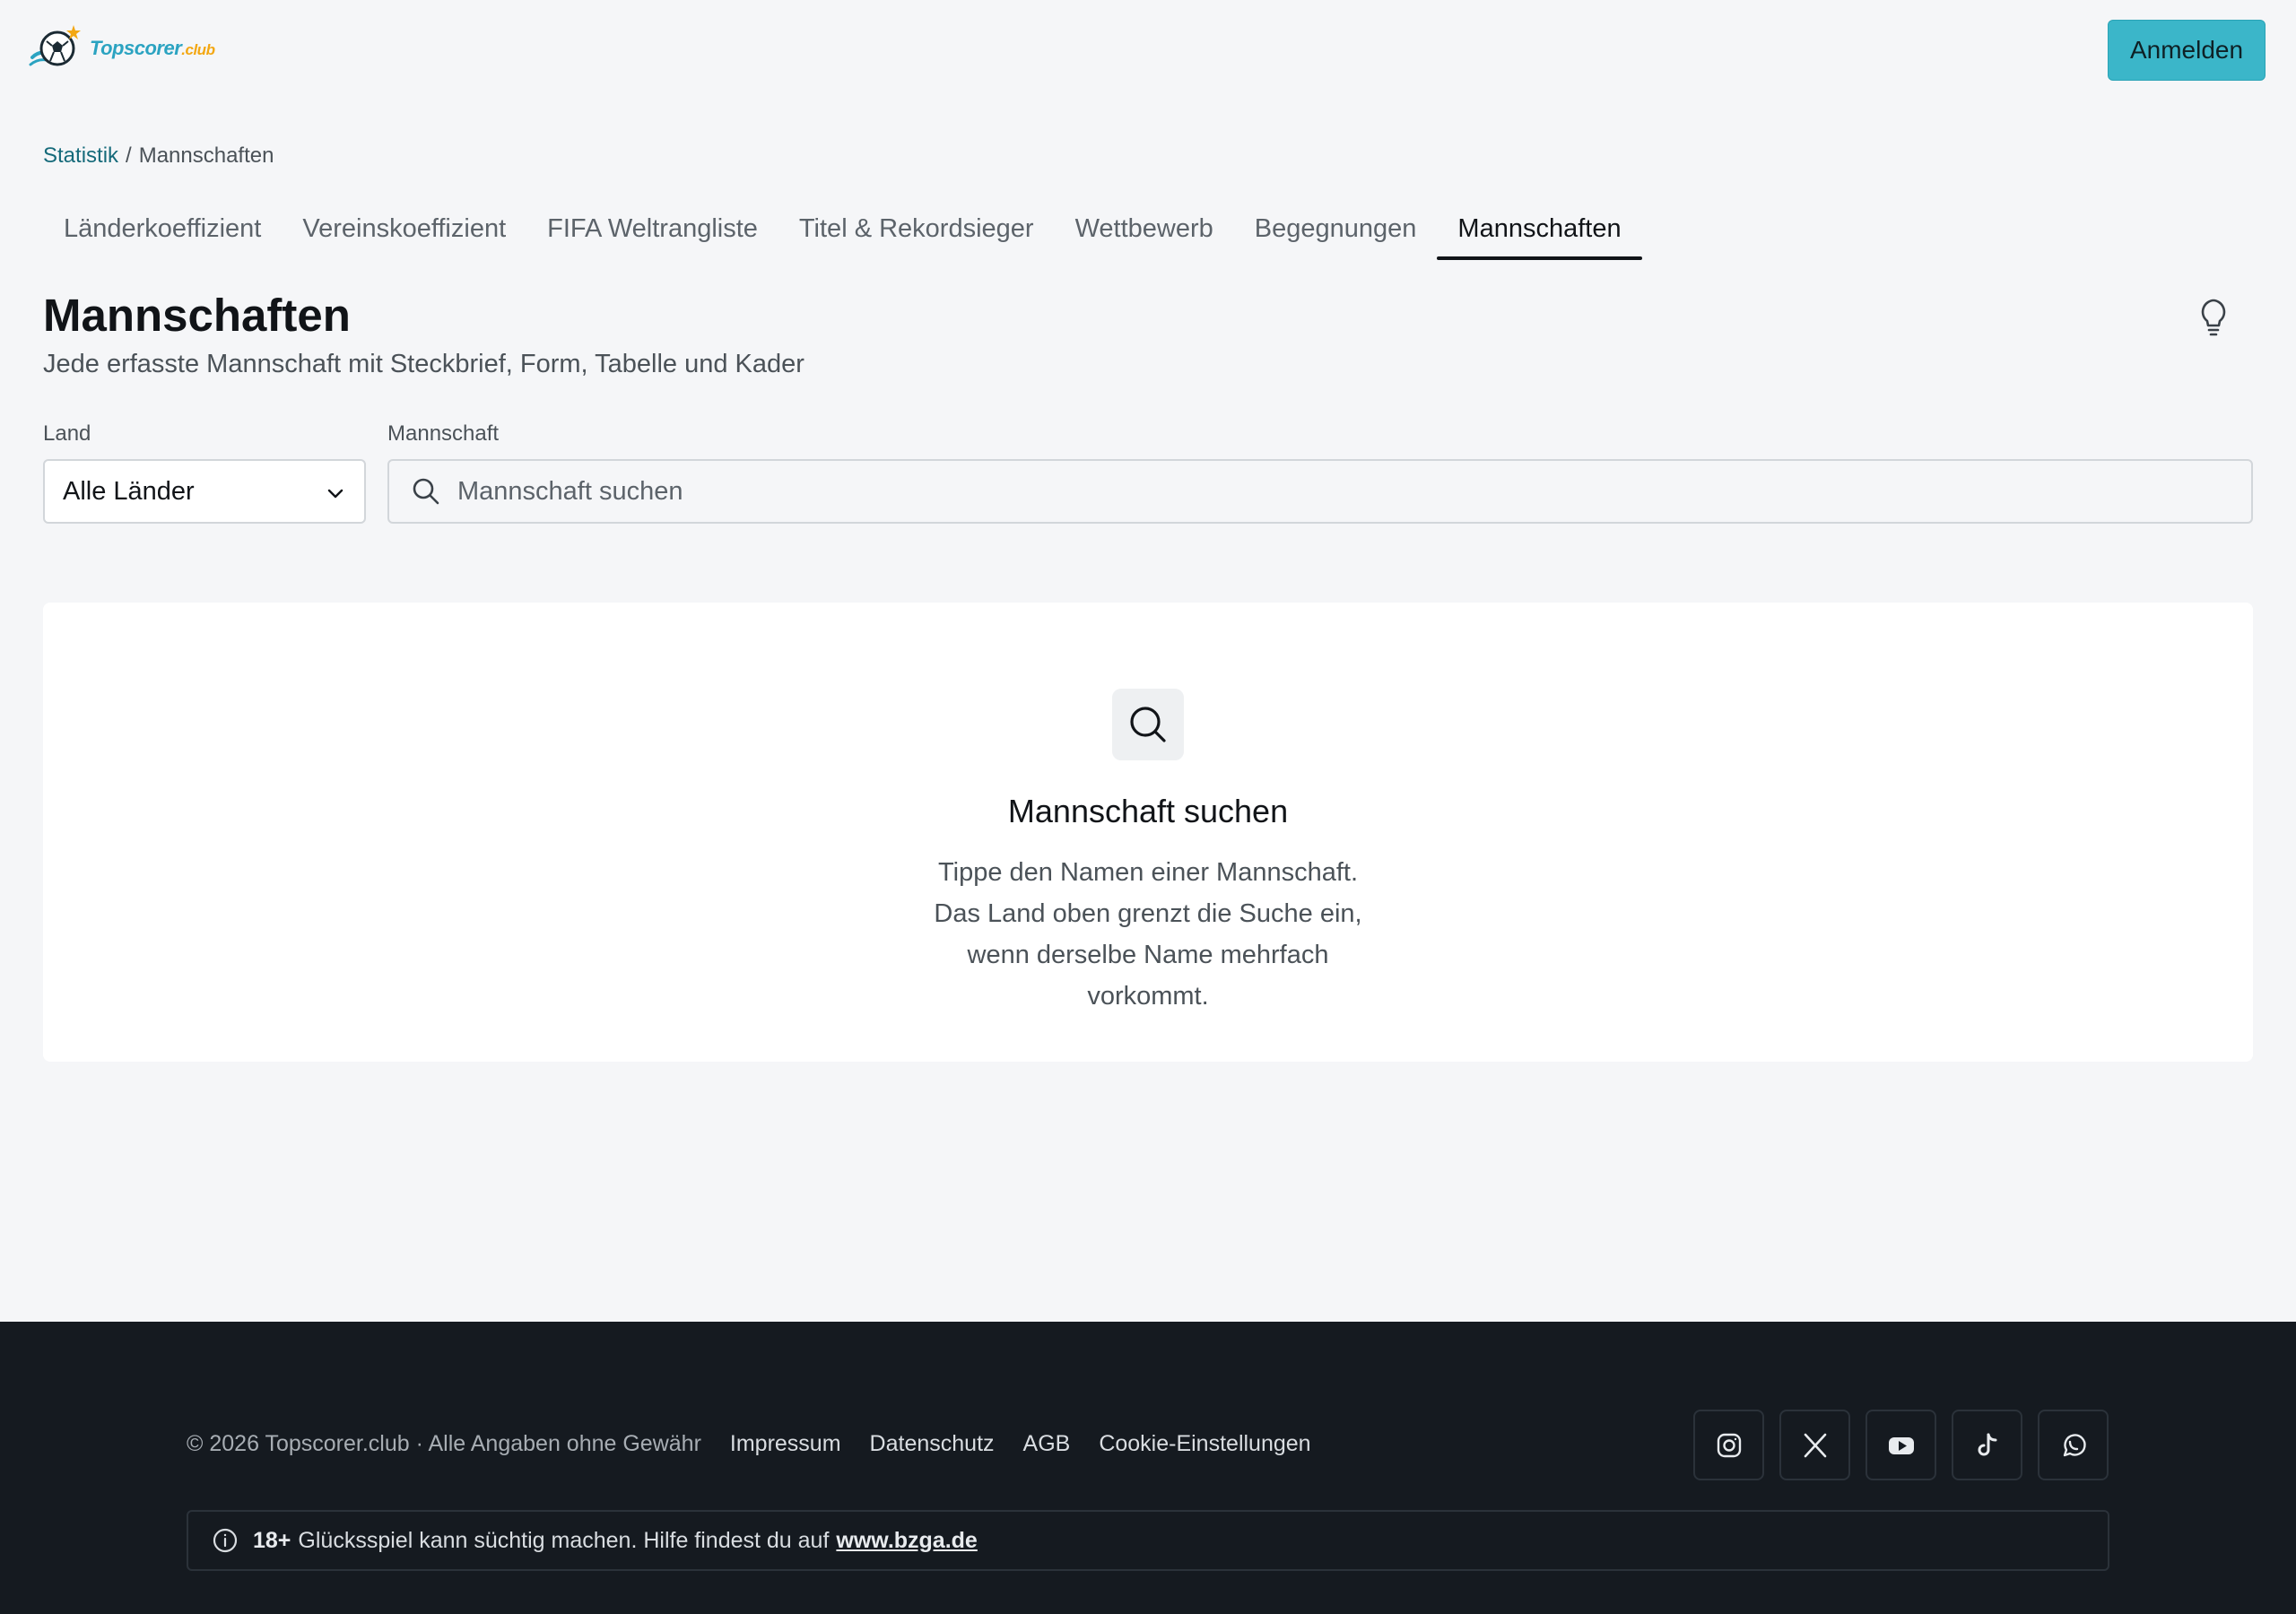  Describe the element at coordinates (129, 491) in the screenshot. I see `country-select-value: Alle Länder` at that location.